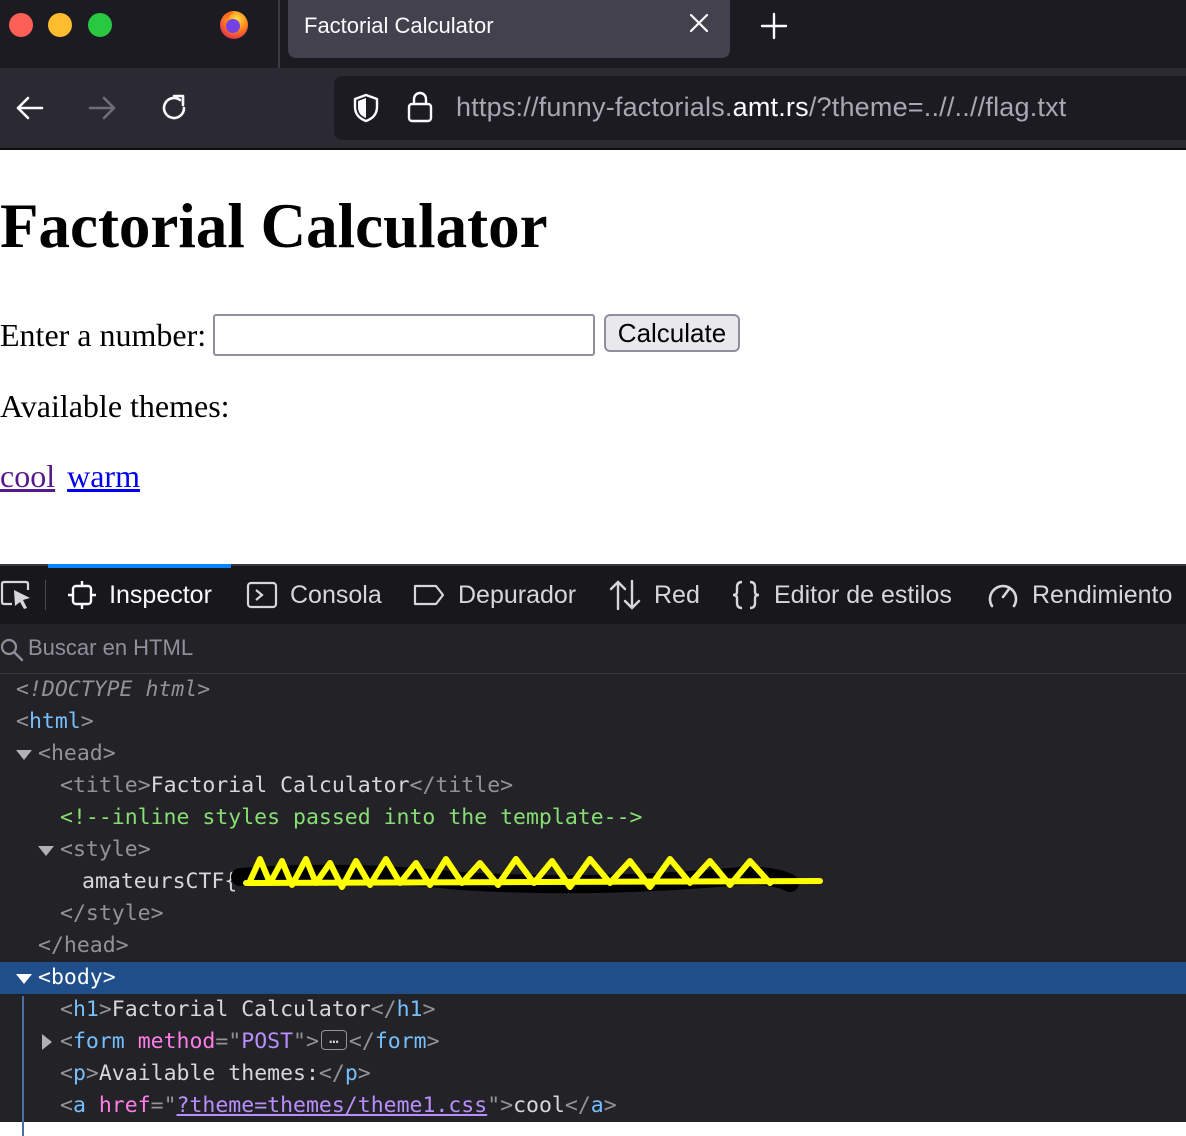 Image resolution: width=1186 pixels, height=1136 pixels. What do you see at coordinates (399, 25) in the screenshot?
I see `tab-title: Factorial Calculator` at bounding box center [399, 25].